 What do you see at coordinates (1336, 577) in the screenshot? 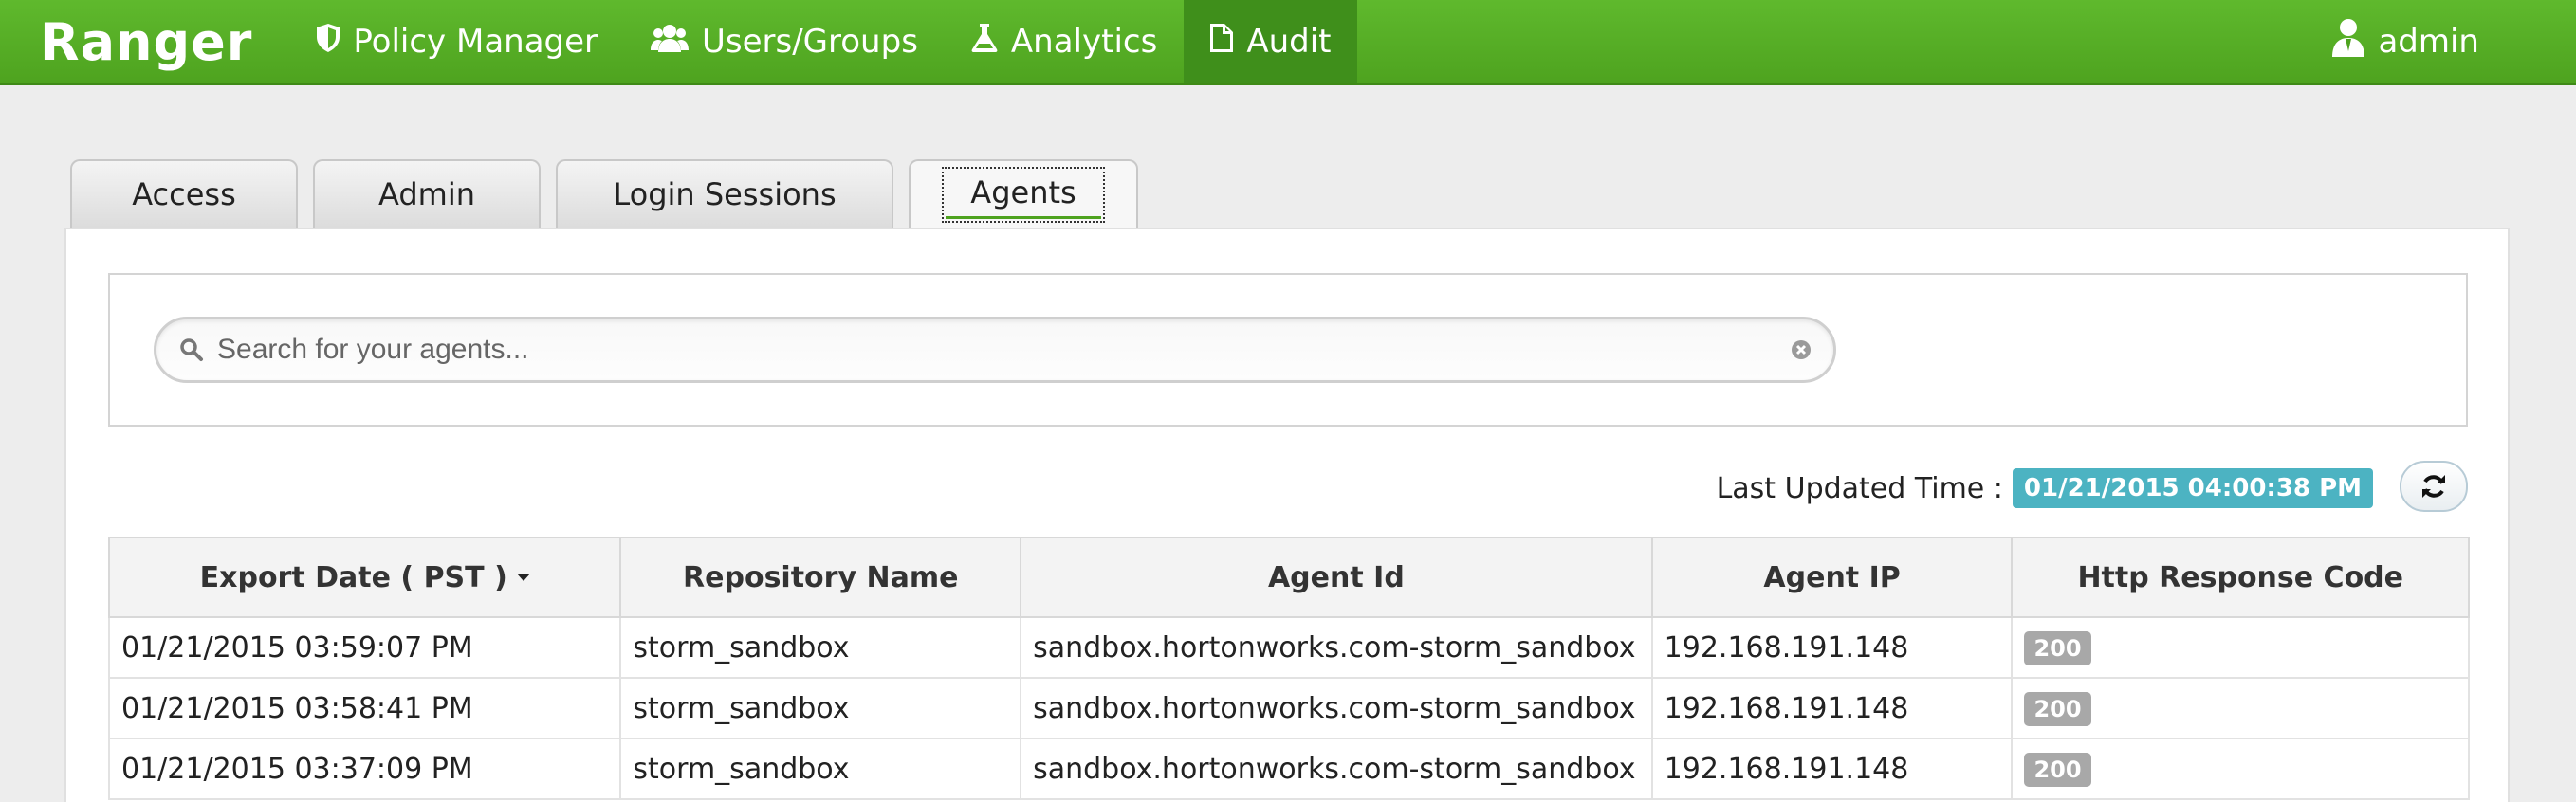
I see `column-header-agent-id: Agent Id` at bounding box center [1336, 577].